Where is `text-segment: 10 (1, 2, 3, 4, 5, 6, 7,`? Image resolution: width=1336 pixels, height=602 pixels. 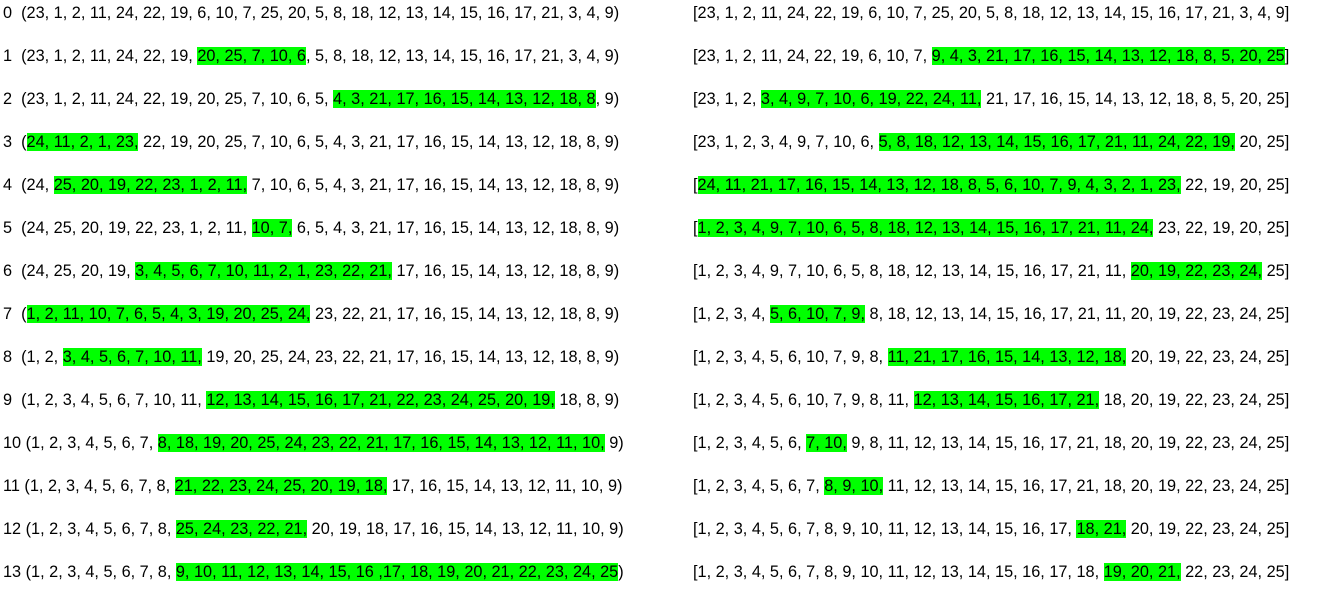
text-segment: 10 (1, 2, 3, 4, 5, 6, 7, is located at coordinates (80, 443).